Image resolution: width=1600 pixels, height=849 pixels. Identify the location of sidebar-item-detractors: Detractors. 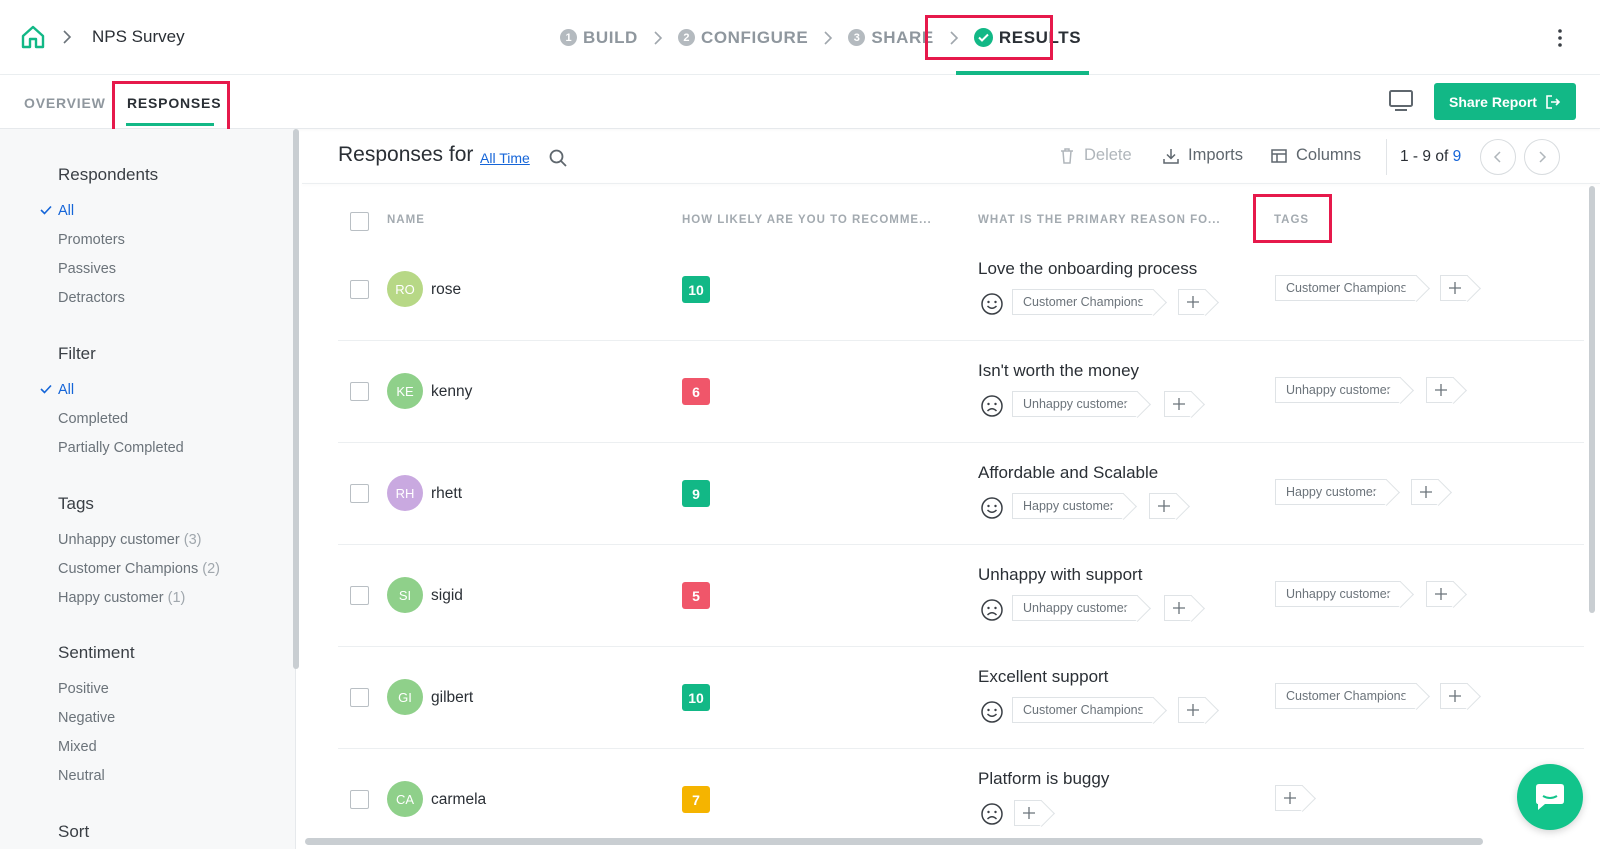
(91, 298).